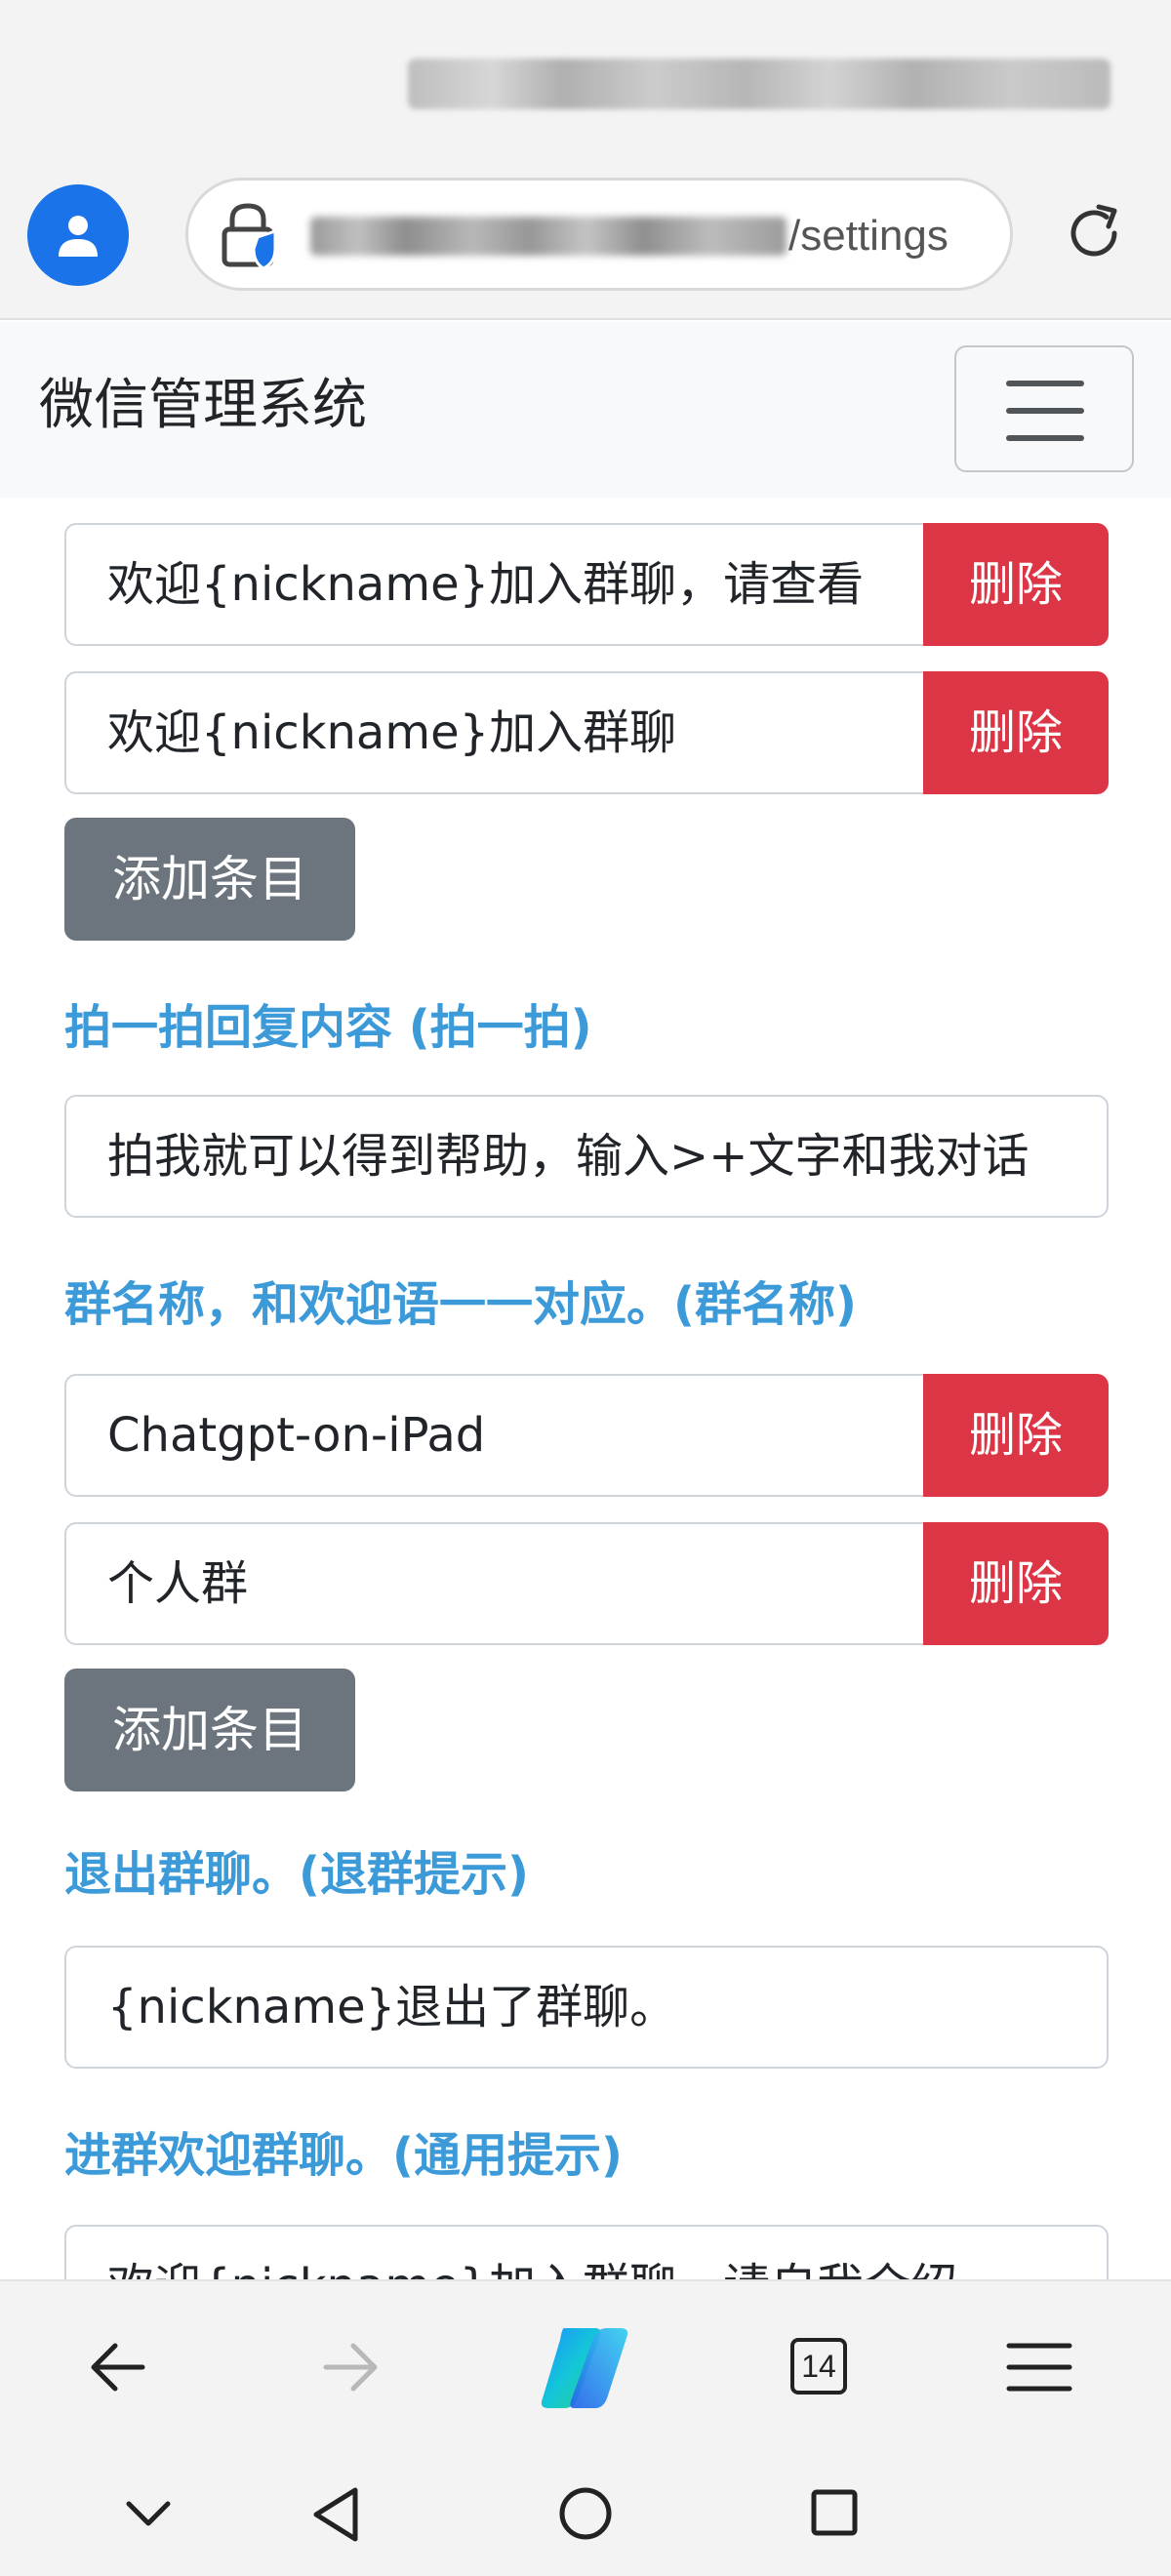  I want to click on app-brand-title: 微信管理系统, so click(203, 406).